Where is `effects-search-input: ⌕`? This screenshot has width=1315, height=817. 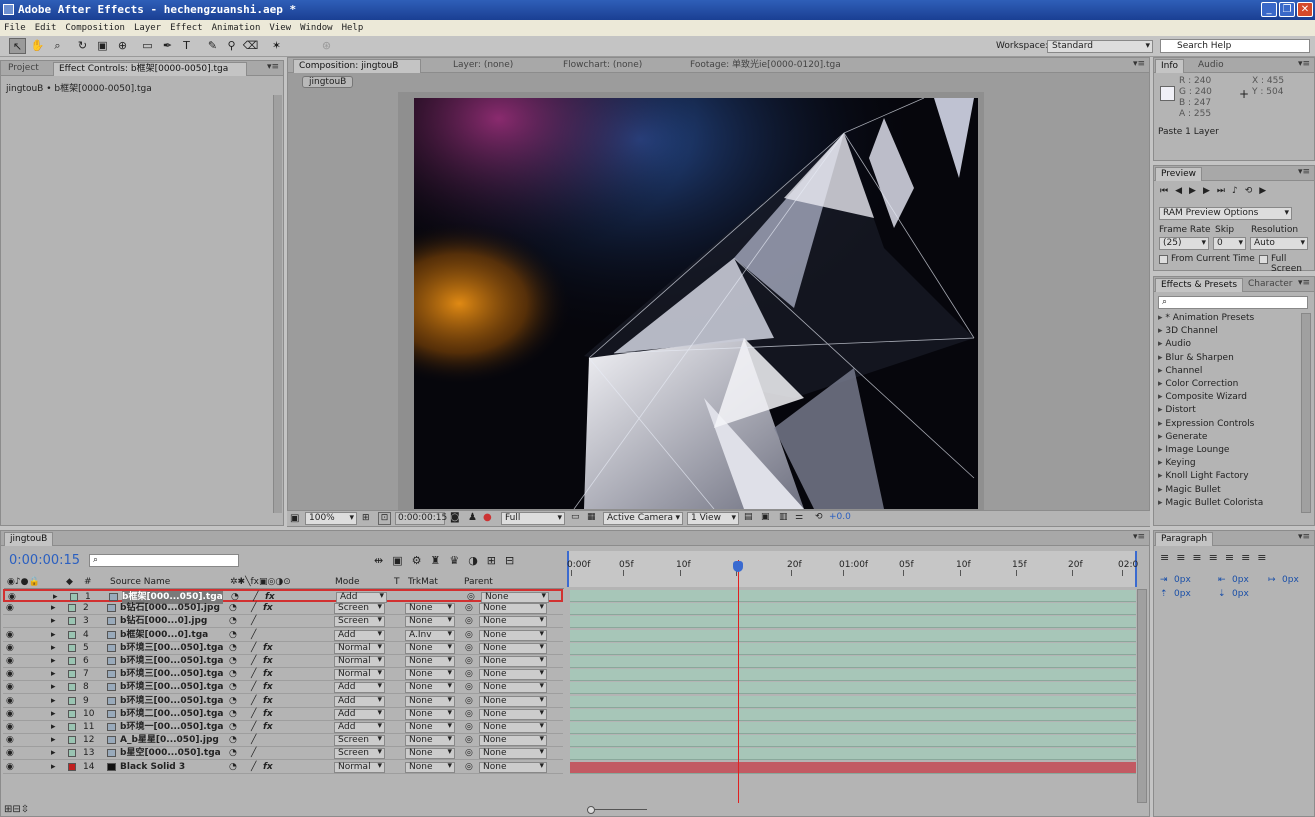 effects-search-input: ⌕ is located at coordinates (1233, 302).